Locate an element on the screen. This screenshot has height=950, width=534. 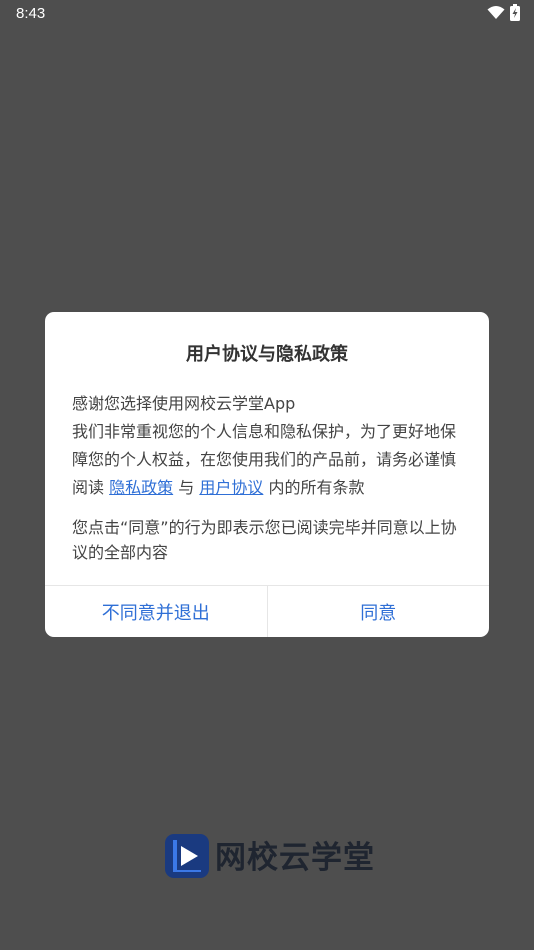
agree-button: 同意 is located at coordinates (379, 611).